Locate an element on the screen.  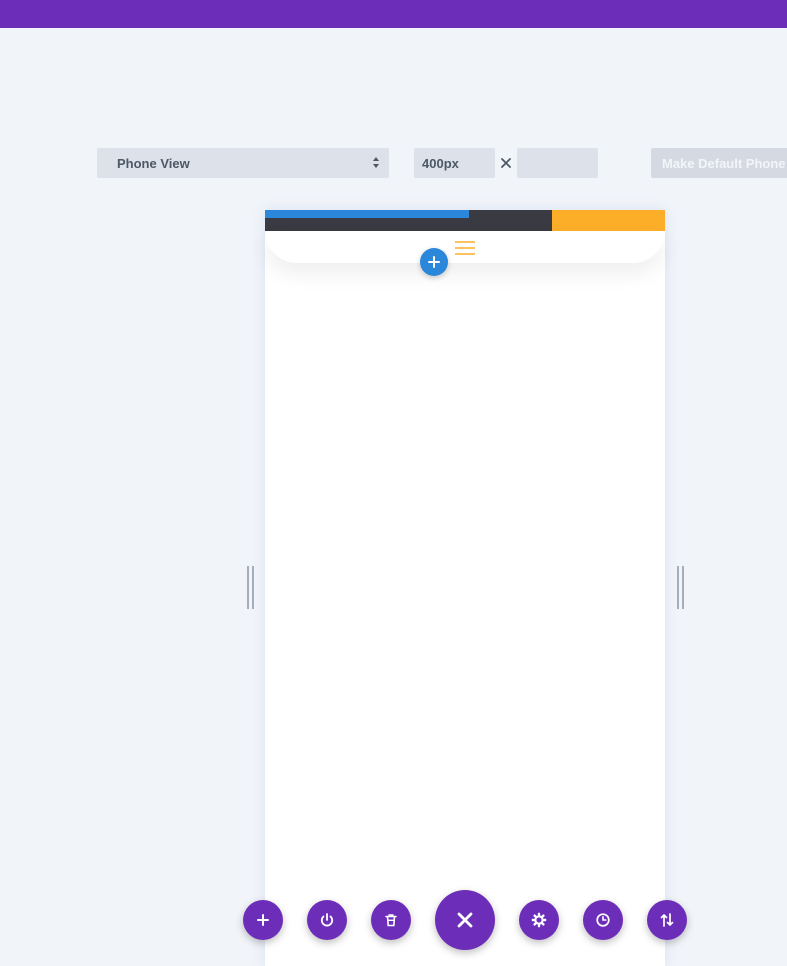
resize-handle-right is located at coordinates (680, 587).